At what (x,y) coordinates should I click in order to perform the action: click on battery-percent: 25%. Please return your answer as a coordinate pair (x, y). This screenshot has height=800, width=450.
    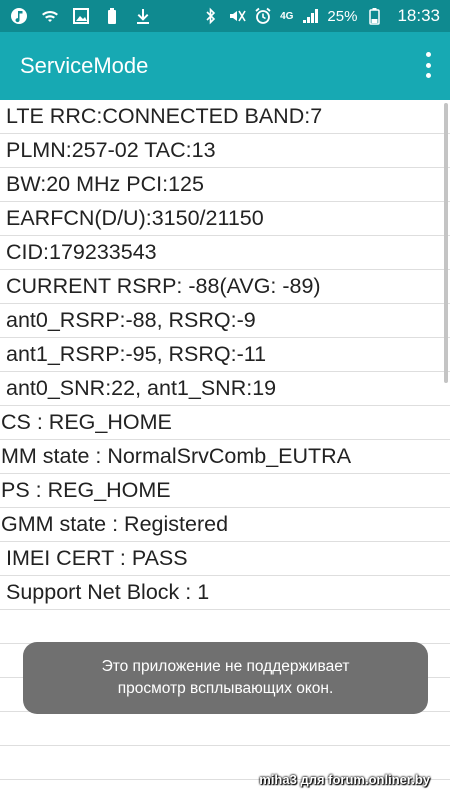
    Looking at the image, I should click on (342, 16).